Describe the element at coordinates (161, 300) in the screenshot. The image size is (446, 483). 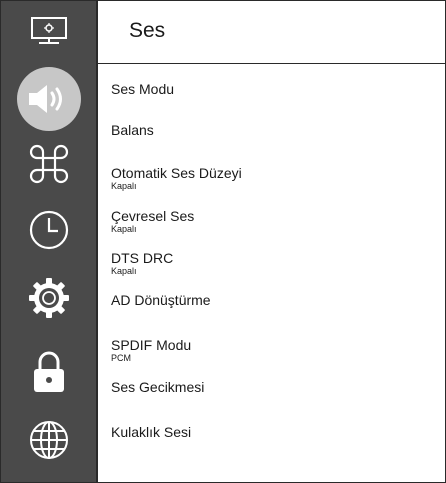
I see `menu-item-label: AD Dönüştürme` at that location.